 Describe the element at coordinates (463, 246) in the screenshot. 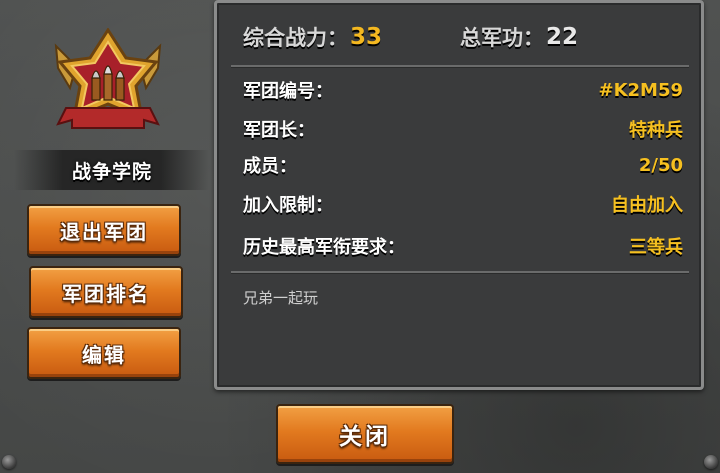

I see `info-row-rank-requirement: 历史最高军衔要求： 三等兵` at that location.